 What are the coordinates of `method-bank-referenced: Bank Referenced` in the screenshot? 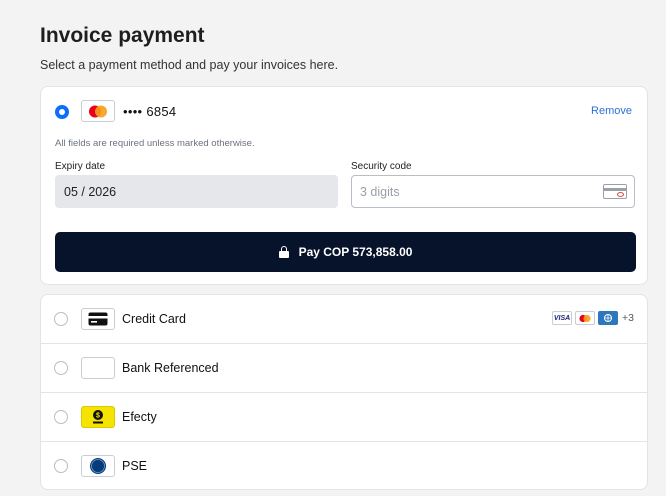 It's located at (344, 368).